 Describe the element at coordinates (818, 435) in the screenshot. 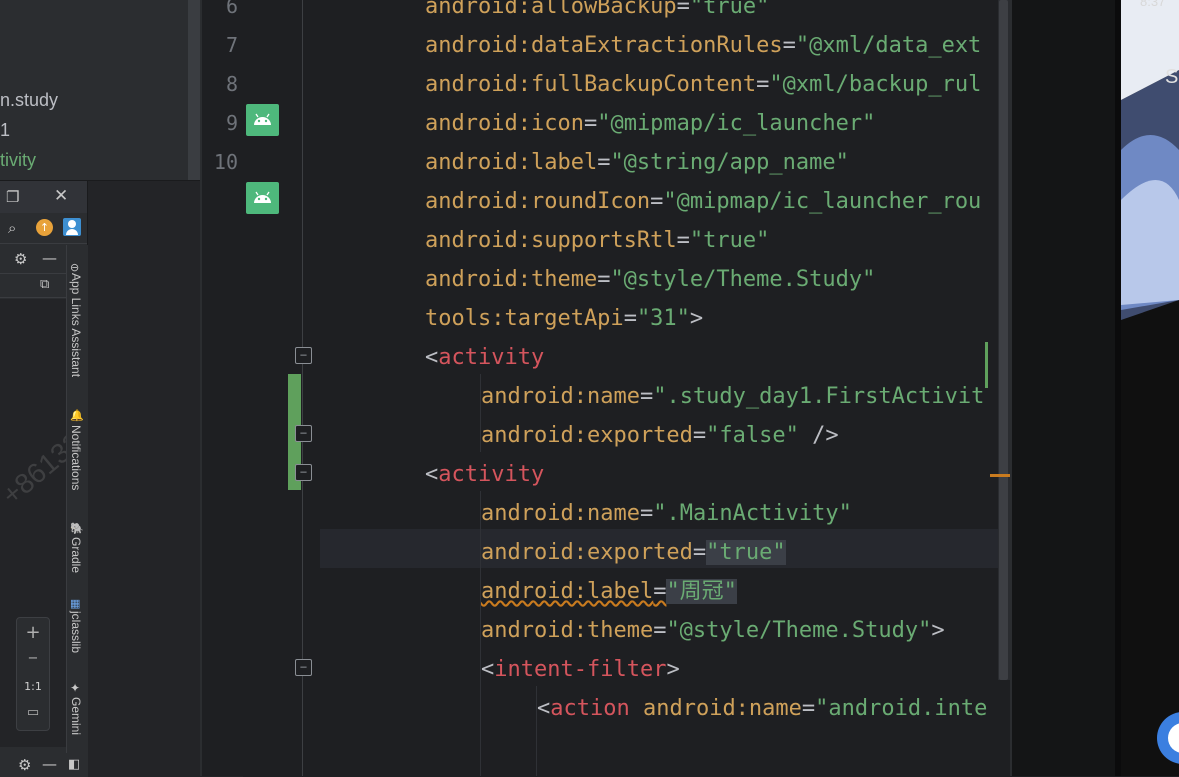

I see `code-token: />` at that location.